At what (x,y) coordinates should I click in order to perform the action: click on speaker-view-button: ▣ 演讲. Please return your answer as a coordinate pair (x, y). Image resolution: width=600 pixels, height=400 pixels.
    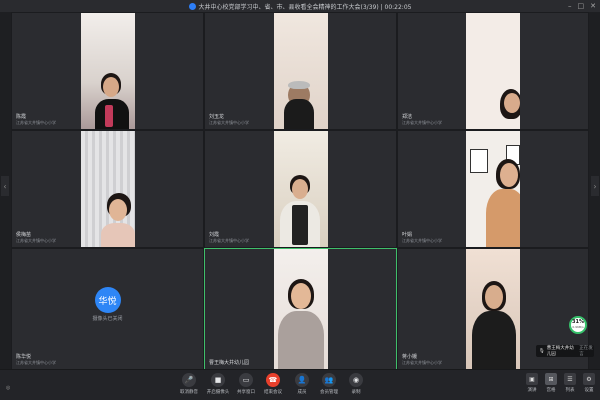
    Looking at the image, I should click on (532, 383).